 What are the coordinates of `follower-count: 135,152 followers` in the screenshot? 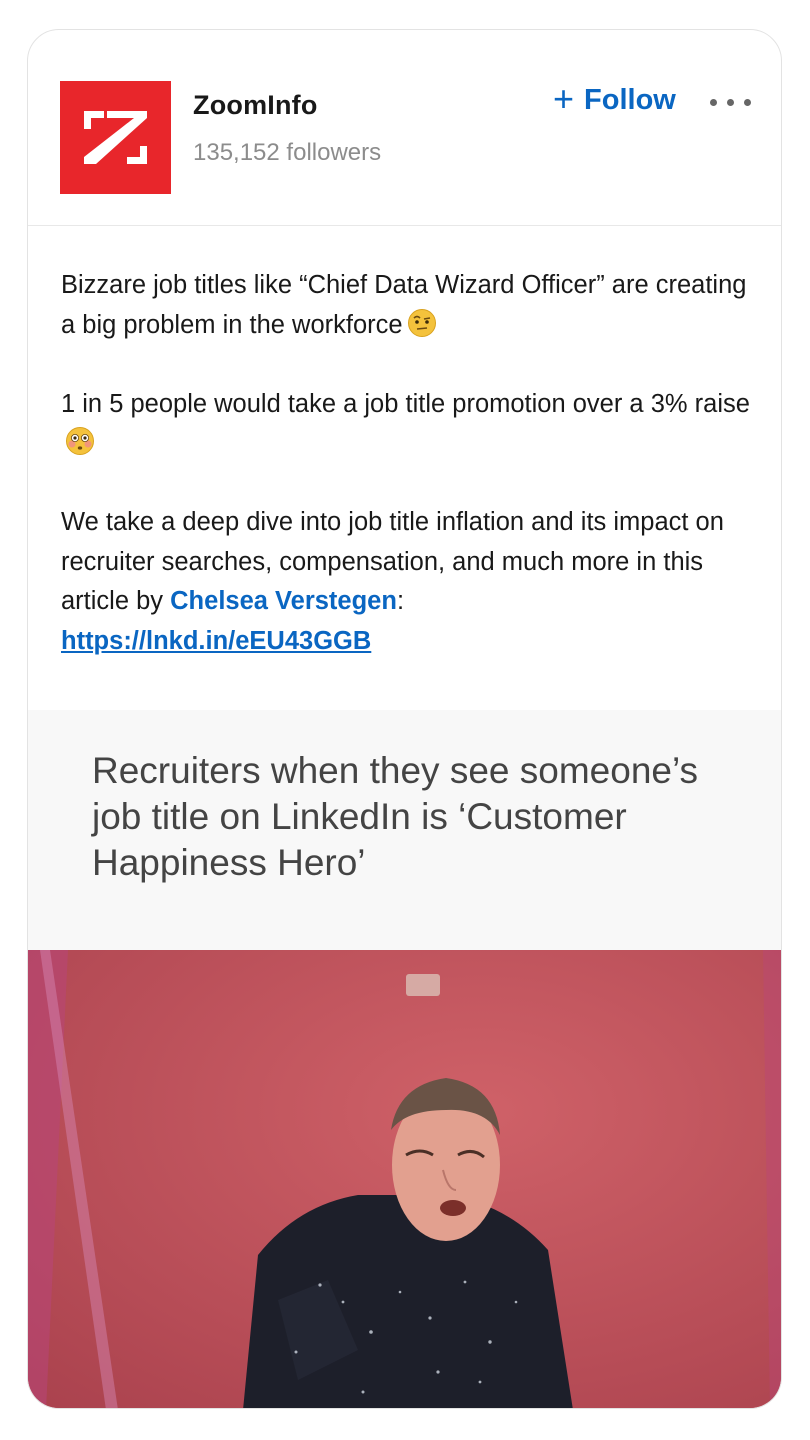 It's located at (287, 152).